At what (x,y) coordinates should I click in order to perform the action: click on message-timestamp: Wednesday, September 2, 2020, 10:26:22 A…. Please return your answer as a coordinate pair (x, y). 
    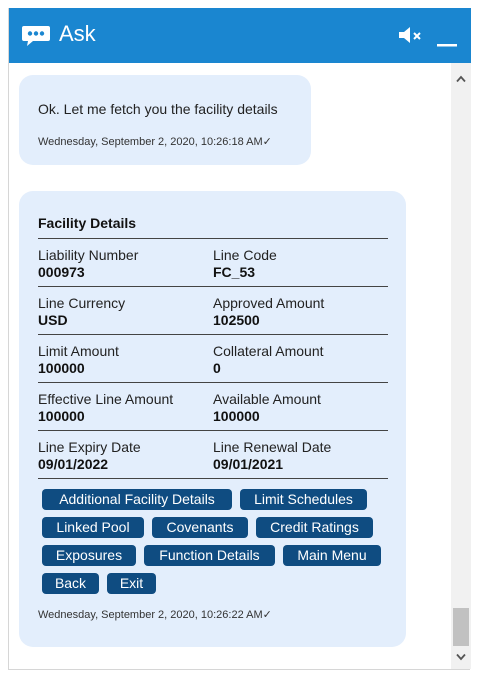
    Looking at the image, I should click on (155, 615).